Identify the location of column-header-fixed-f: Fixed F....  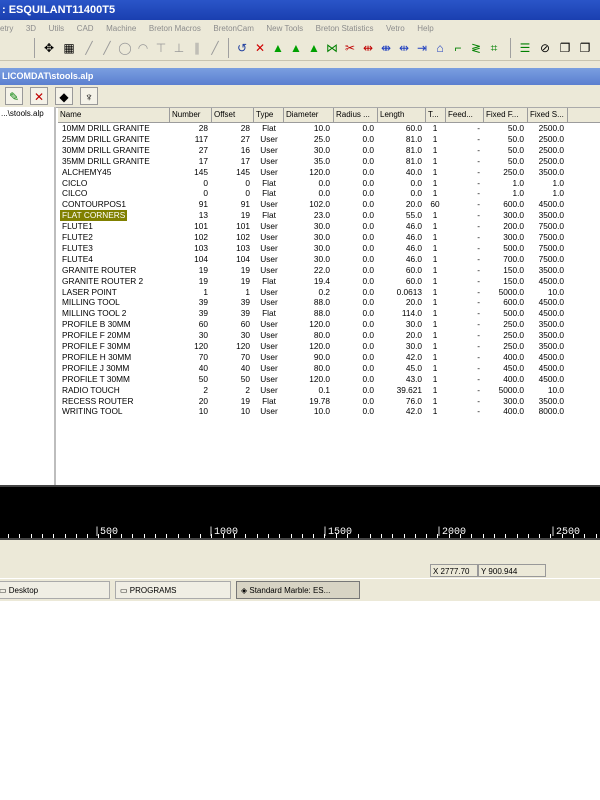
(506, 115).